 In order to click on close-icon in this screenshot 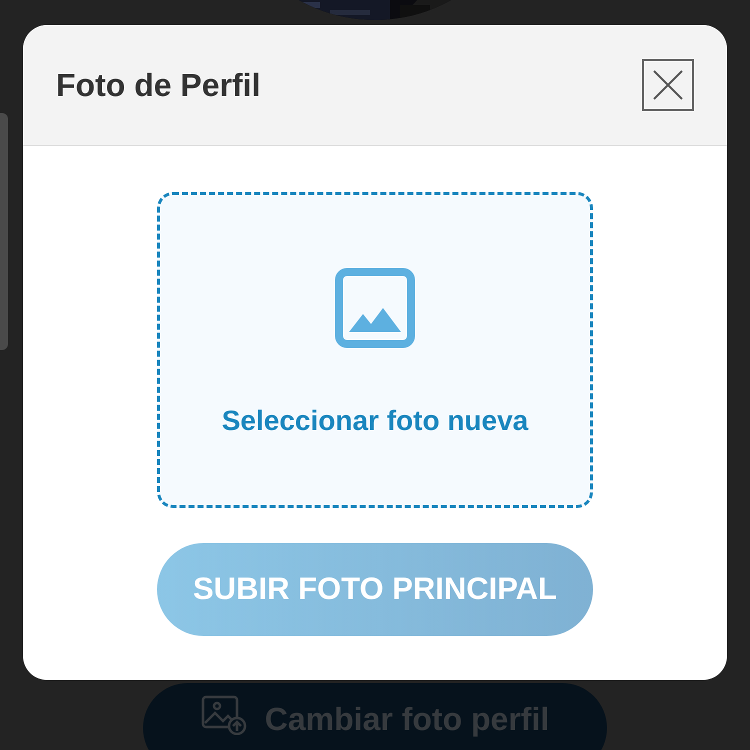, I will do `click(668, 85)`.